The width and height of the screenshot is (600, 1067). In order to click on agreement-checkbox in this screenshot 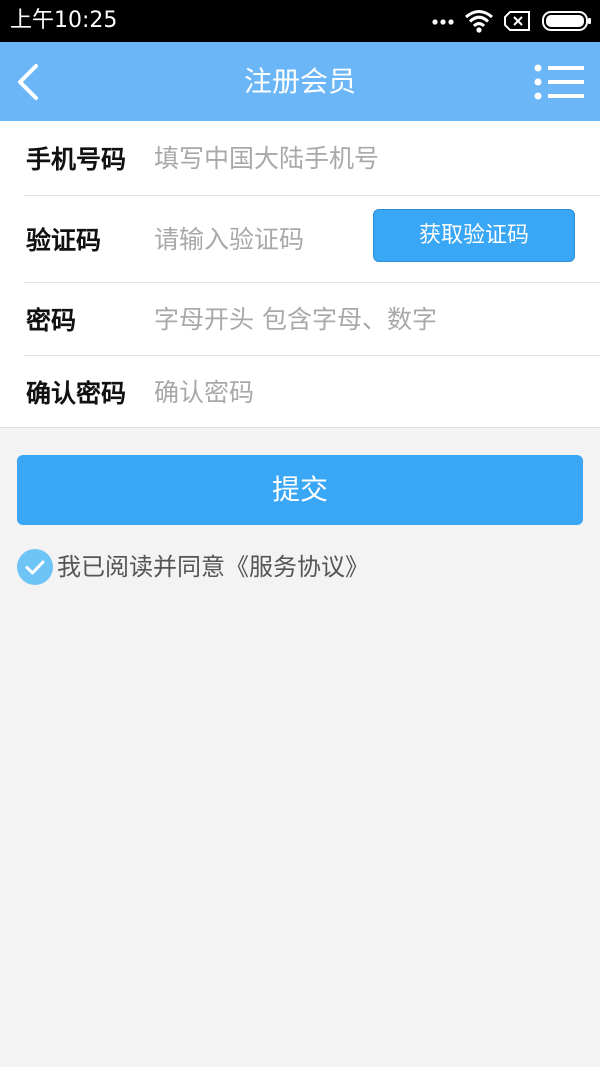, I will do `click(35, 567)`.